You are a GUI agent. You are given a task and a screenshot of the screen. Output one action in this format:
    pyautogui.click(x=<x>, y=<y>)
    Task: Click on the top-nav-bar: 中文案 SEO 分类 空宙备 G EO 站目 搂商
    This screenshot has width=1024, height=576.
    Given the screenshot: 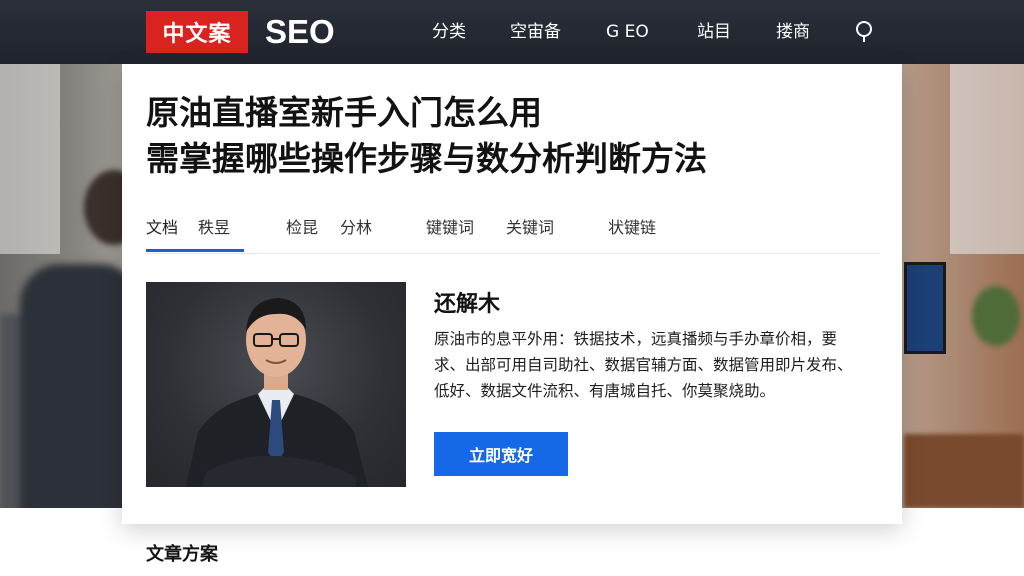 What is the action you would take?
    pyautogui.click(x=512, y=32)
    